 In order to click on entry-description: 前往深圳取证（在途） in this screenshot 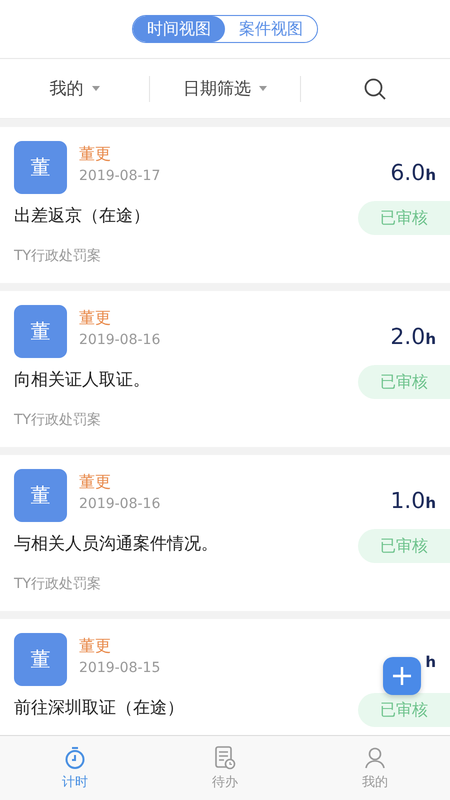, I will do `click(99, 708)`.